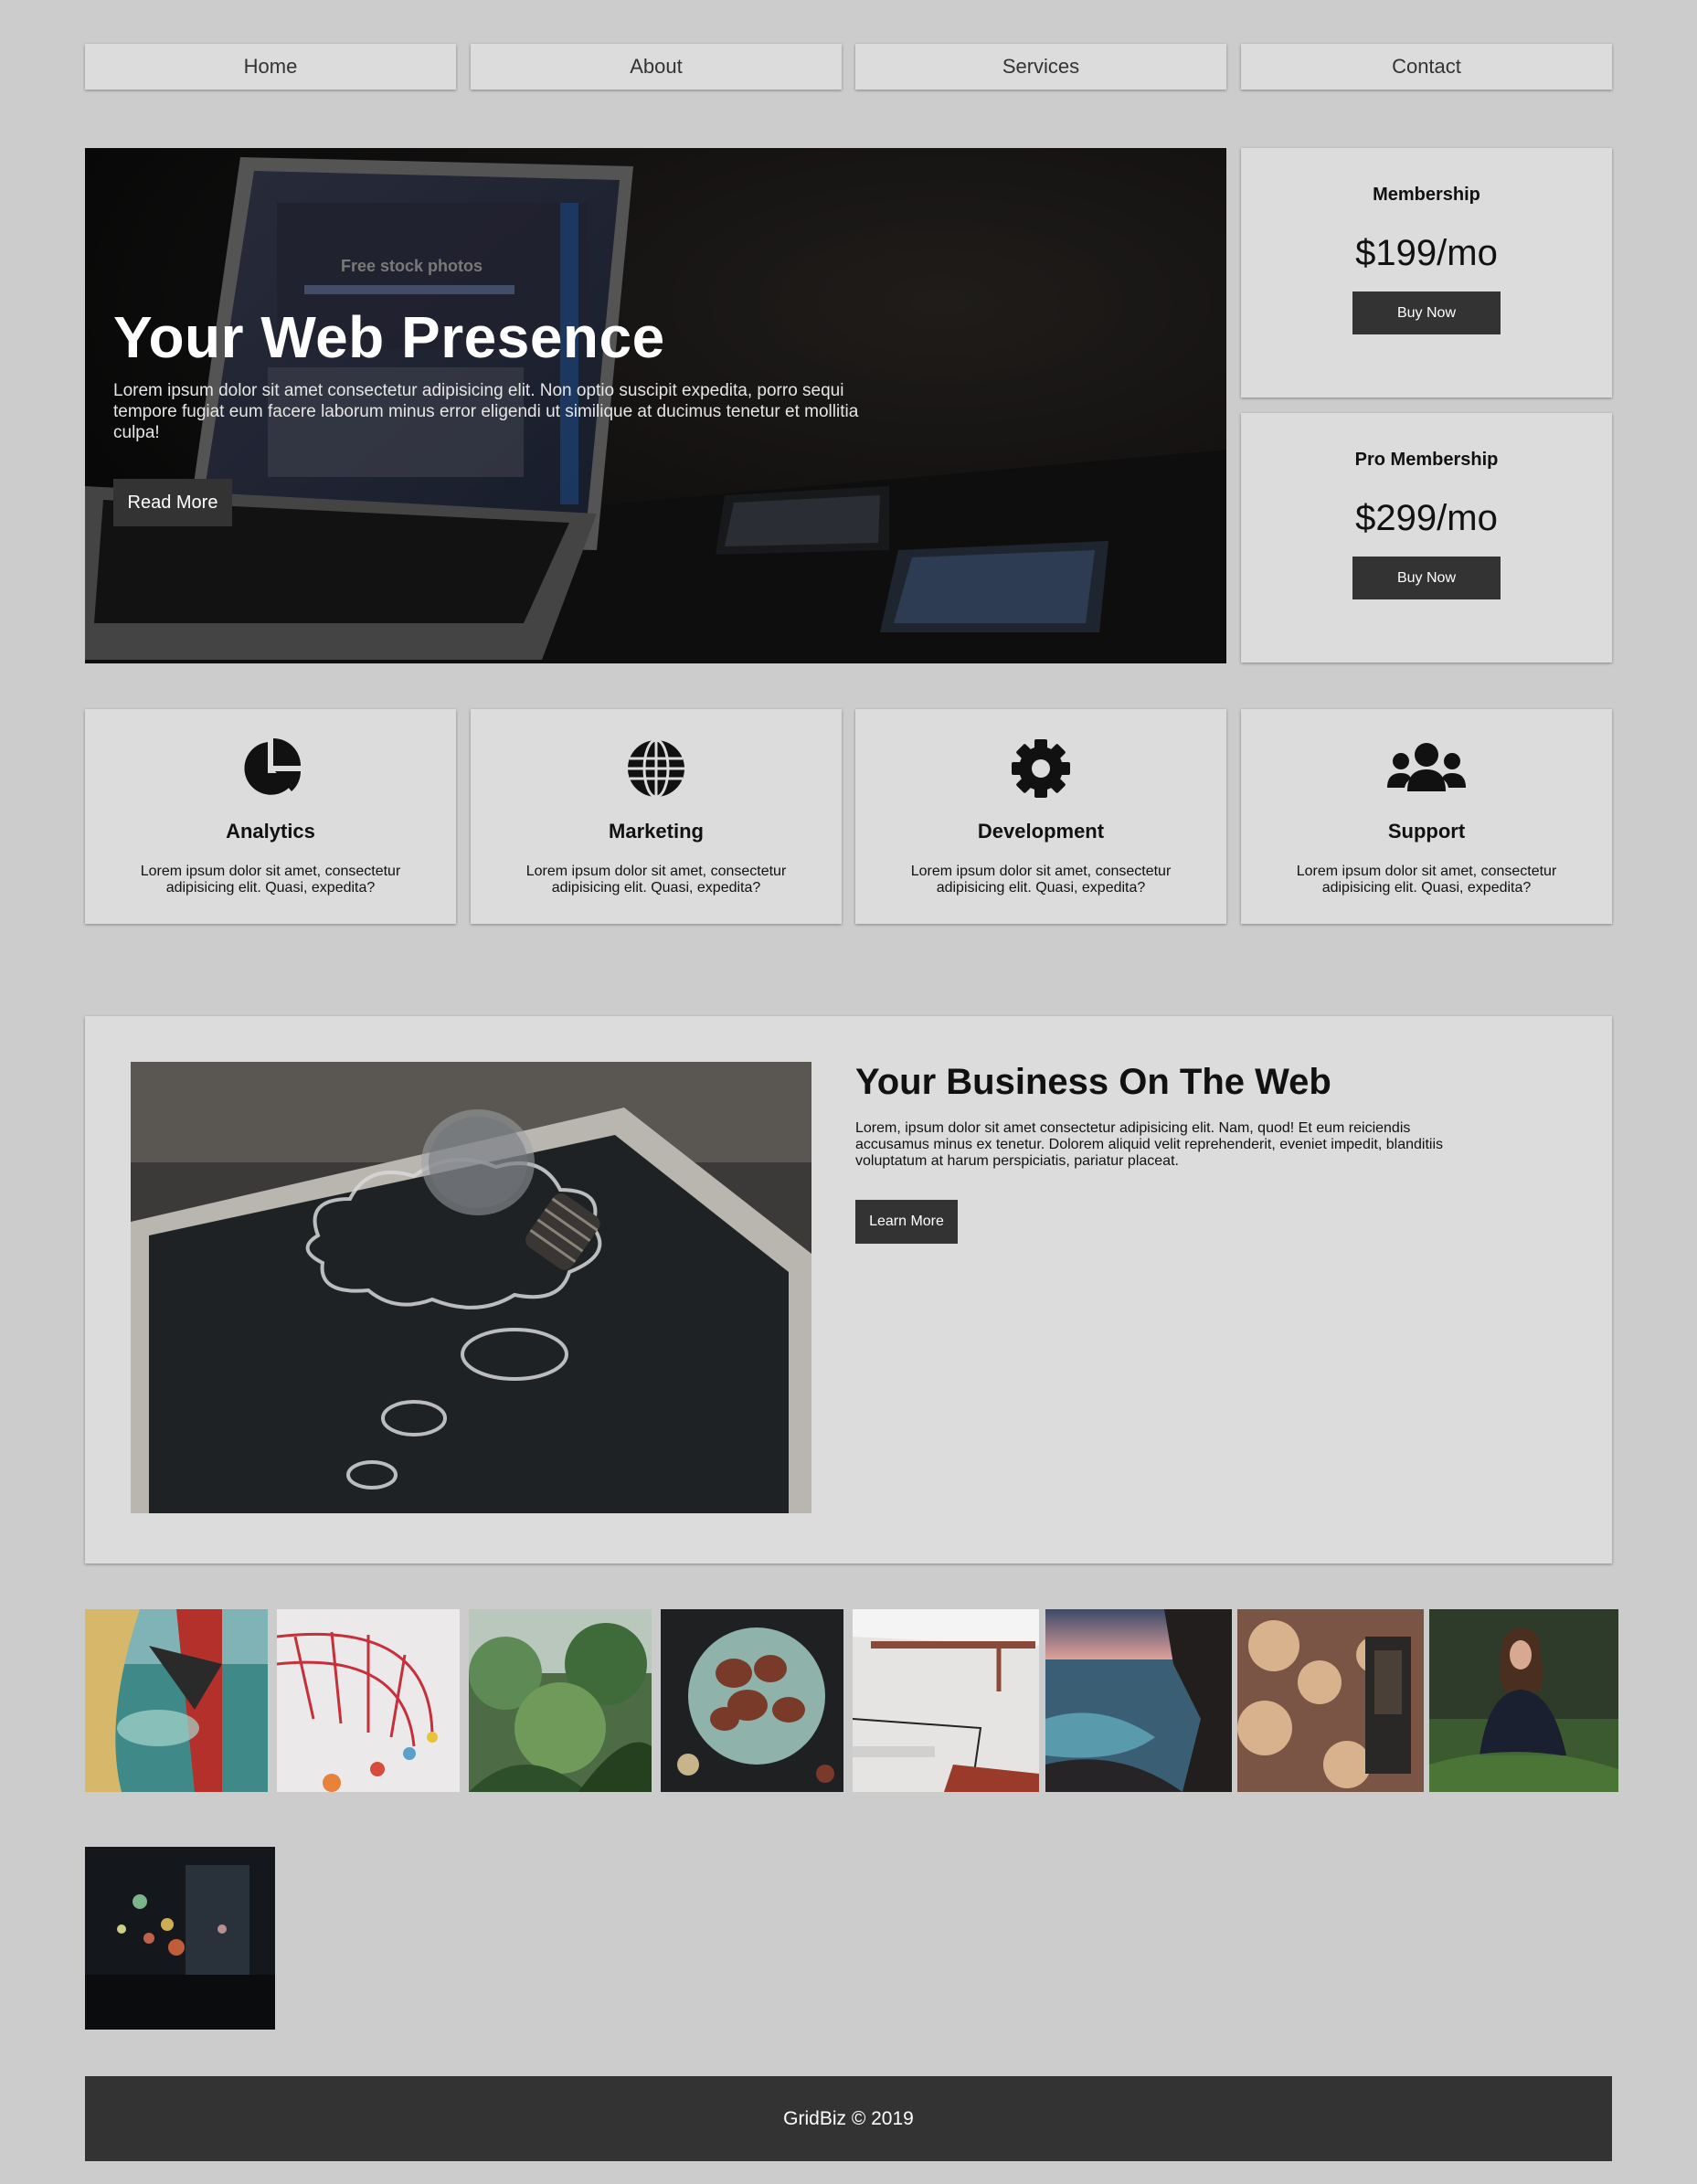 The width and height of the screenshot is (1697, 2184). Describe the element at coordinates (176, 1700) in the screenshot. I see `gallery-image-plane-window` at that location.